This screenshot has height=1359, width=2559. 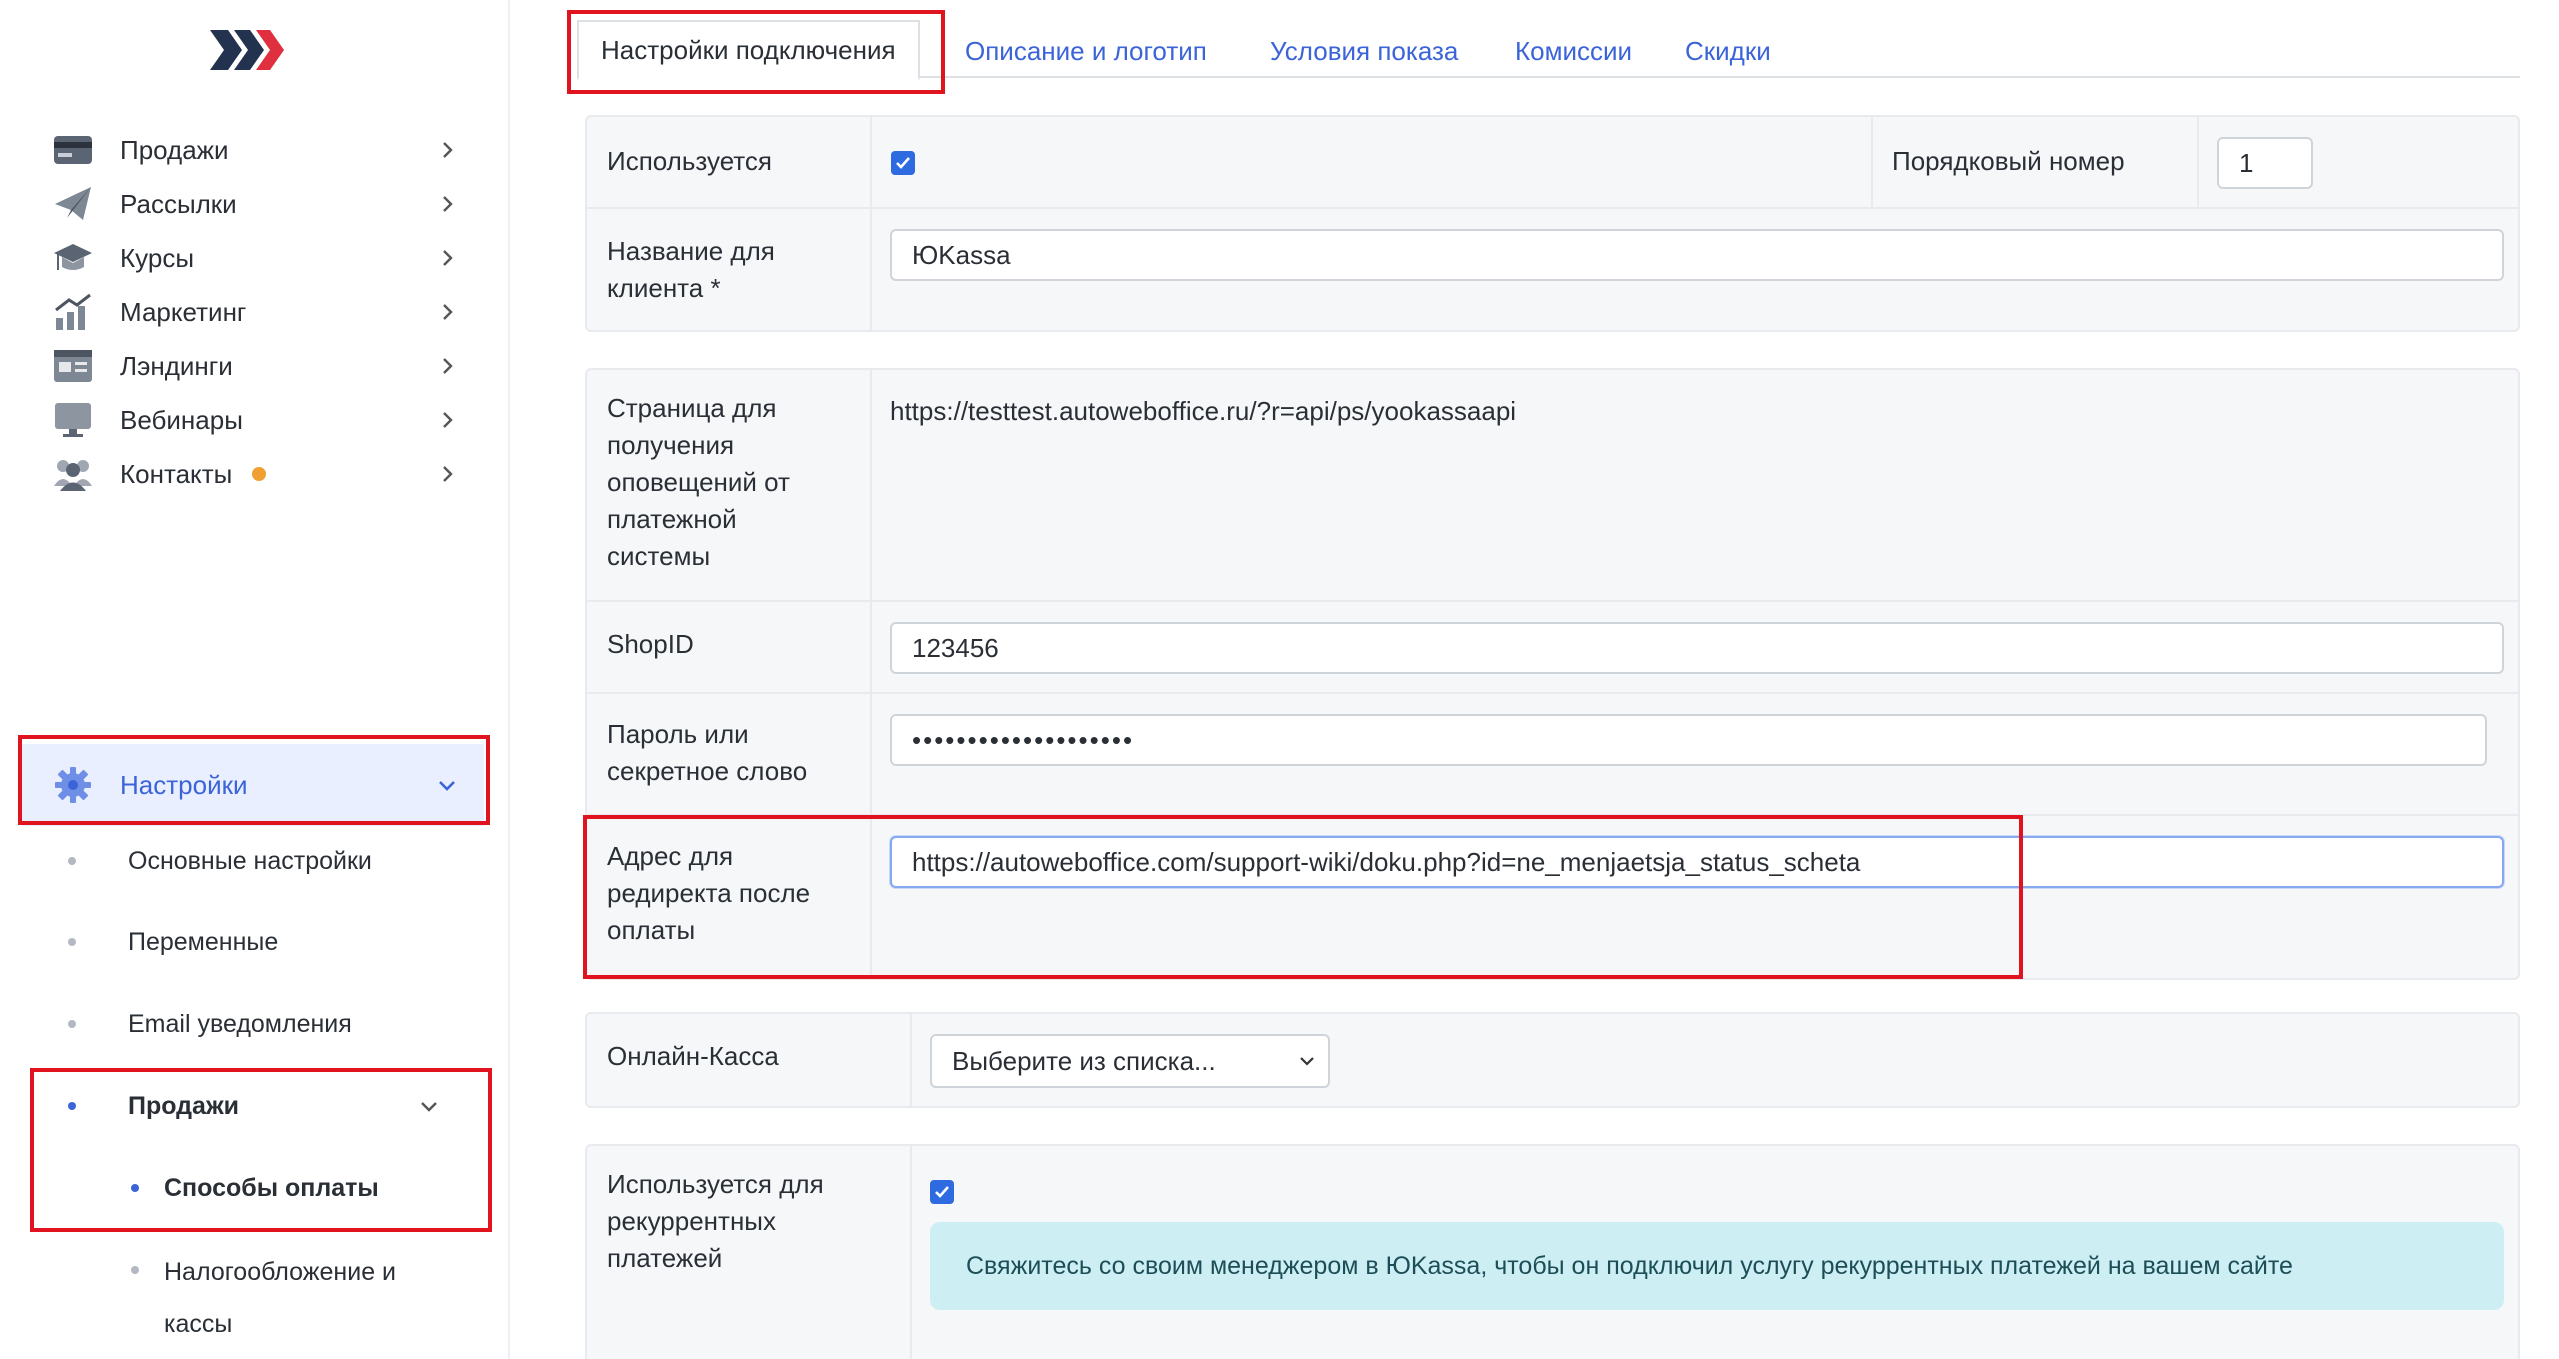 What do you see at coordinates (1697, 255) in the screenshot?
I see `client-name-input: ЮKassa` at bounding box center [1697, 255].